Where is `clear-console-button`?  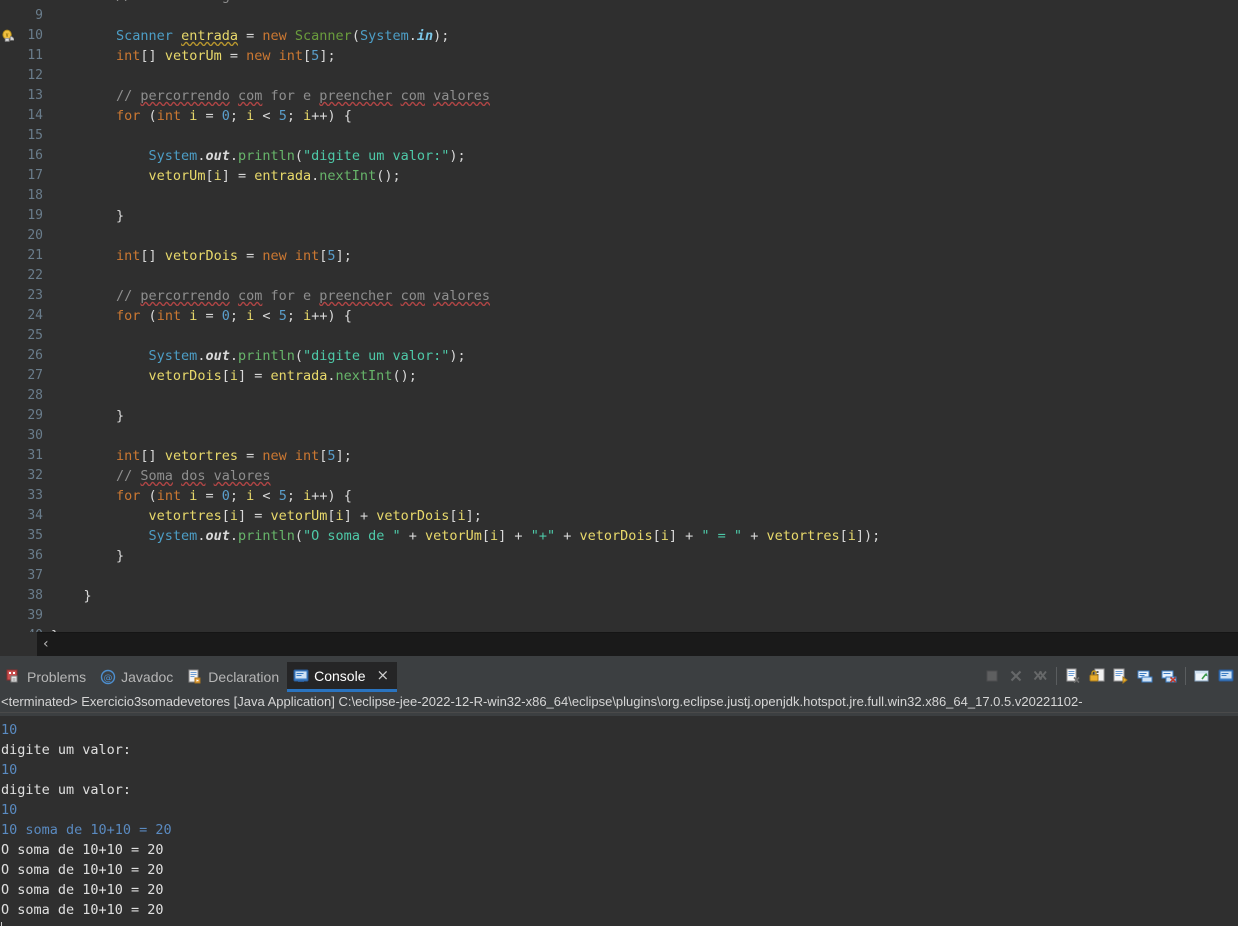 clear-console-button is located at coordinates (1073, 676).